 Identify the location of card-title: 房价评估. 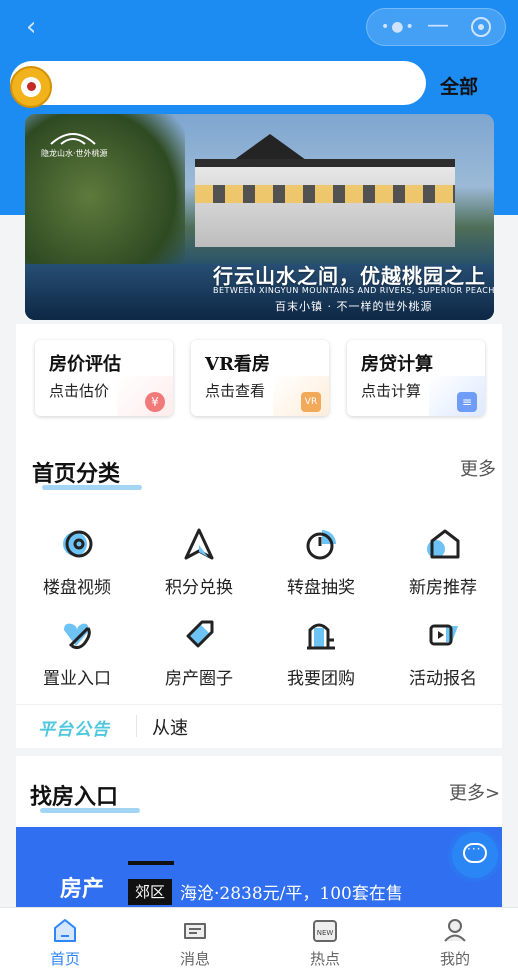
(85, 364).